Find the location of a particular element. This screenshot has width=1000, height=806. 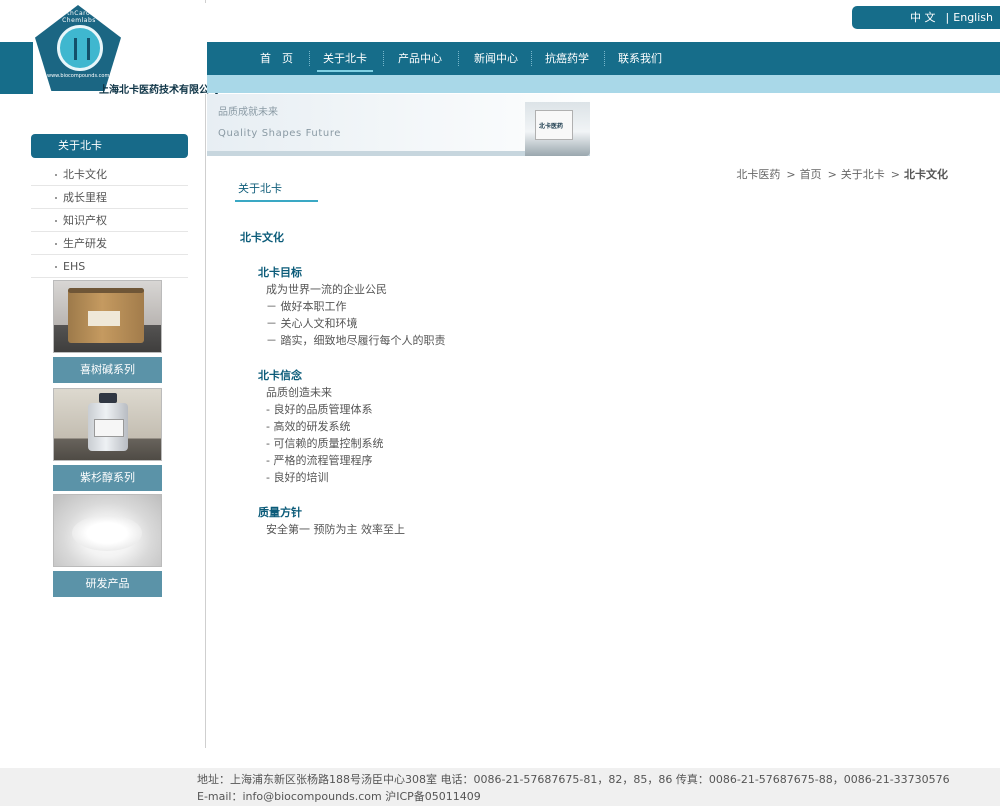

nav-products: 产品中心 is located at coordinates (420, 58).